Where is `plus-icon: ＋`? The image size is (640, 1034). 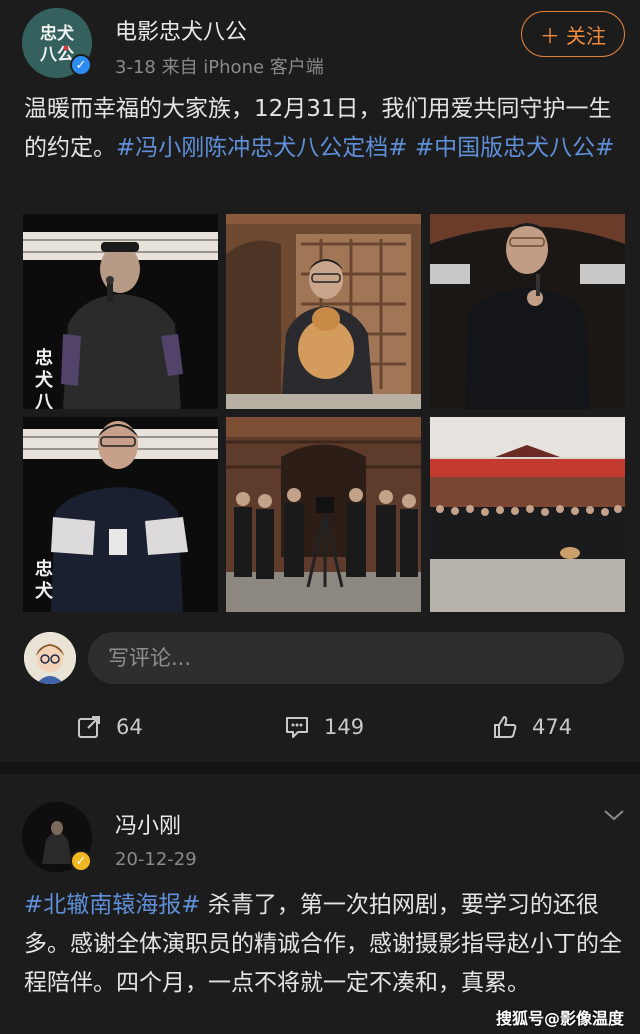 plus-icon: ＋ is located at coordinates (550, 35).